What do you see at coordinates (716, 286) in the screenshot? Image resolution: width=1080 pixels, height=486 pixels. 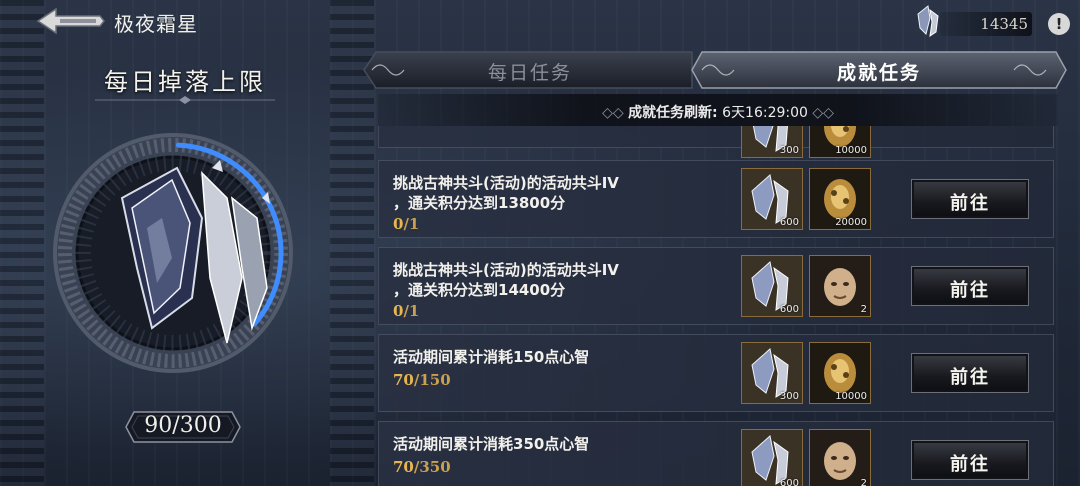 I see `task-row: 挑战古神共斗(活动)的活动共斗IV ，通关积分达到14400分 0/1 600 2 前往` at bounding box center [716, 286].